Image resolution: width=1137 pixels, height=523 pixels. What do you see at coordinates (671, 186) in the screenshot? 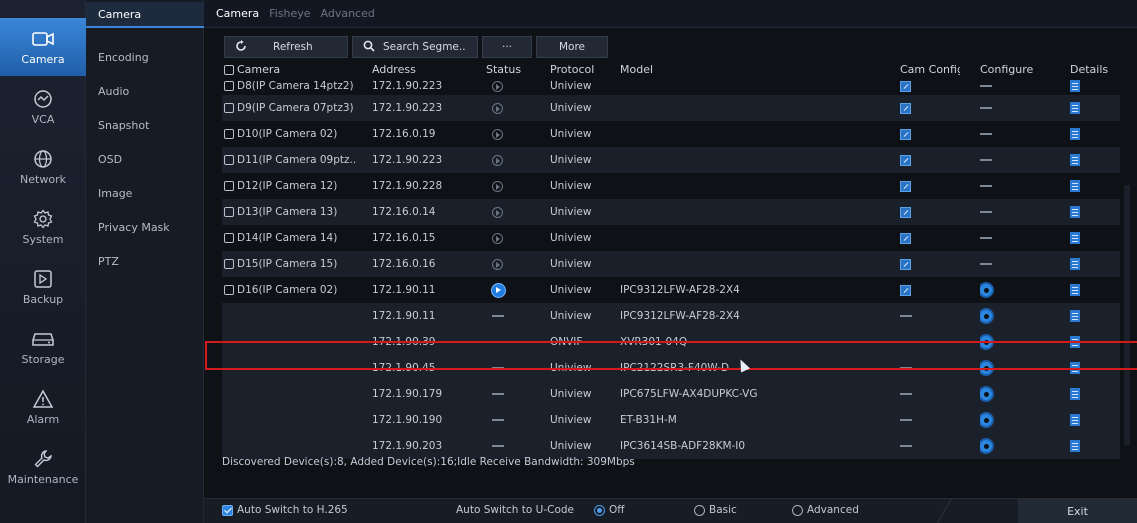
I see `table-row: D12(IP Camera 12) 172.1.90.228 Uniview` at bounding box center [671, 186].